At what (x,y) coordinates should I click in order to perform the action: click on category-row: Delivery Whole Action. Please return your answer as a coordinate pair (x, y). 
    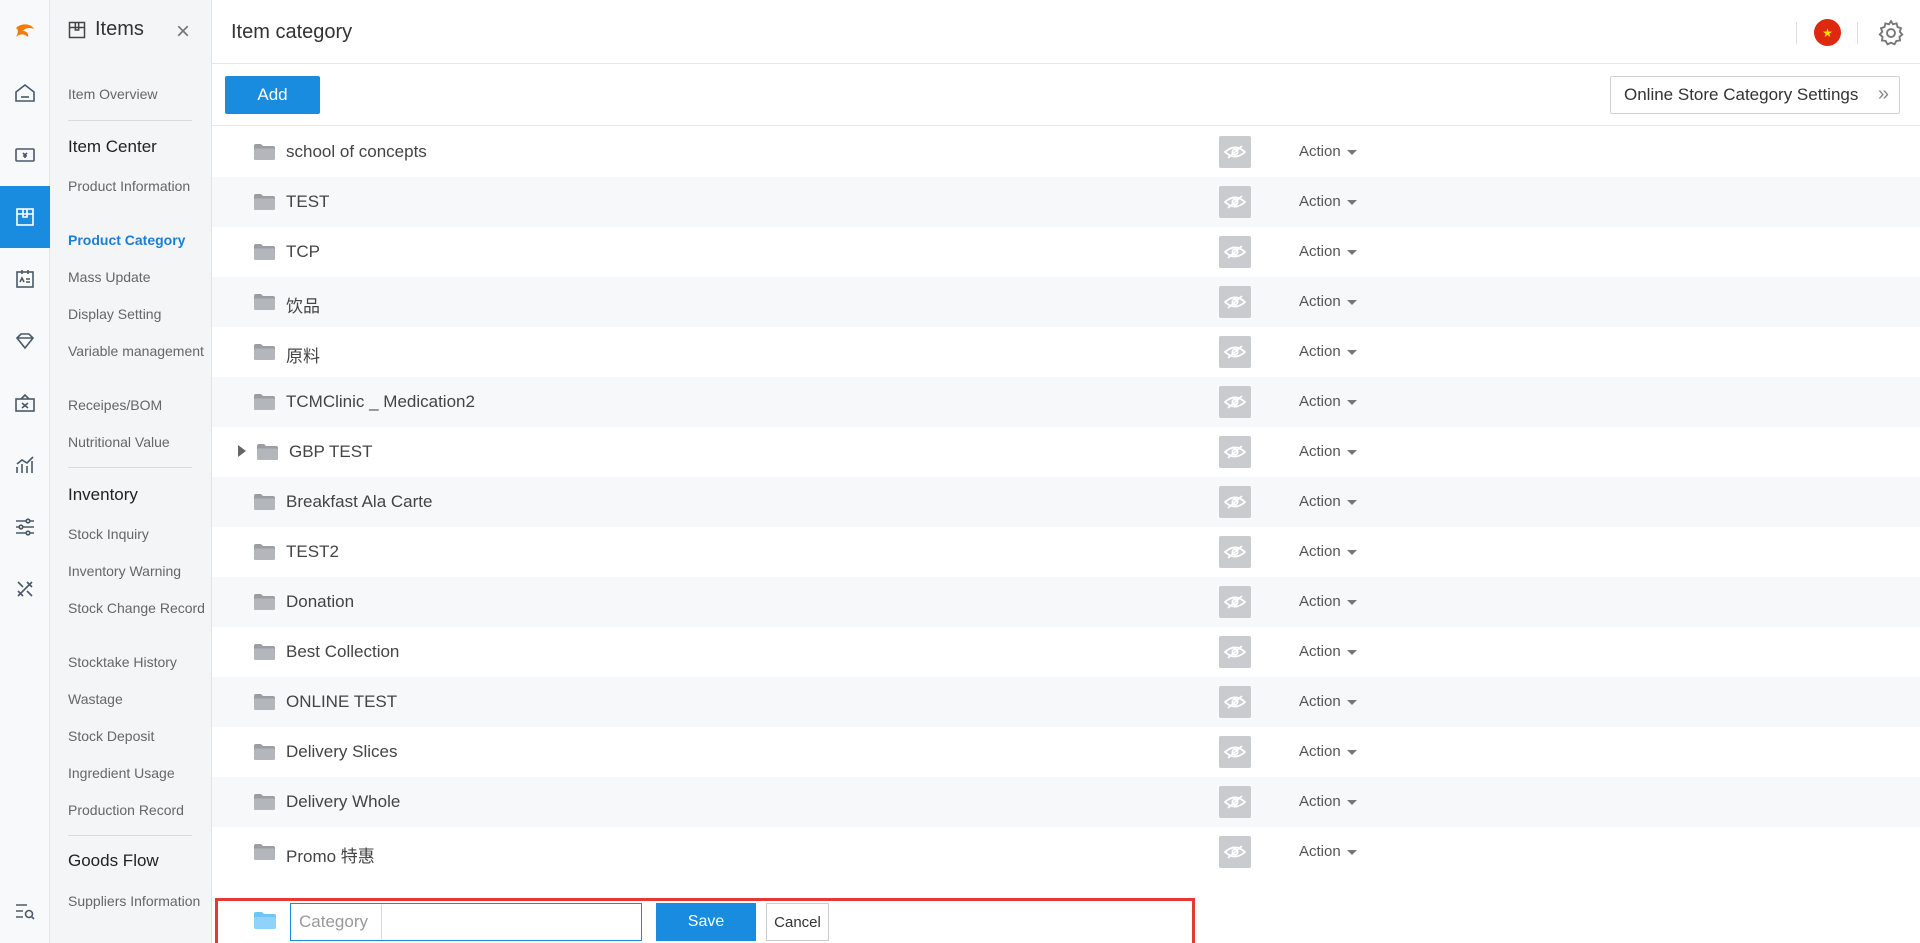
    Looking at the image, I should click on (1066, 802).